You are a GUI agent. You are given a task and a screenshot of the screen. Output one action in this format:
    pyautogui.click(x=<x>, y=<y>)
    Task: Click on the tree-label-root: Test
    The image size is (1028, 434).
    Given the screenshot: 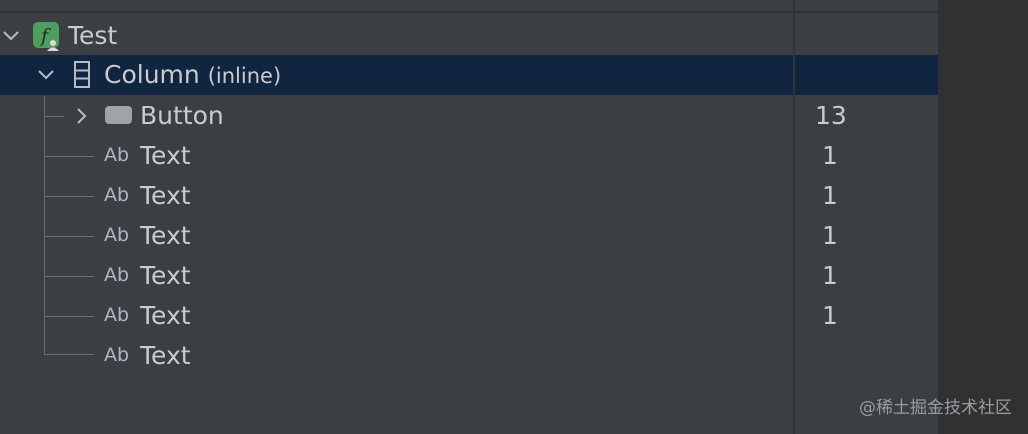 What is the action you would take?
    pyautogui.click(x=93, y=35)
    